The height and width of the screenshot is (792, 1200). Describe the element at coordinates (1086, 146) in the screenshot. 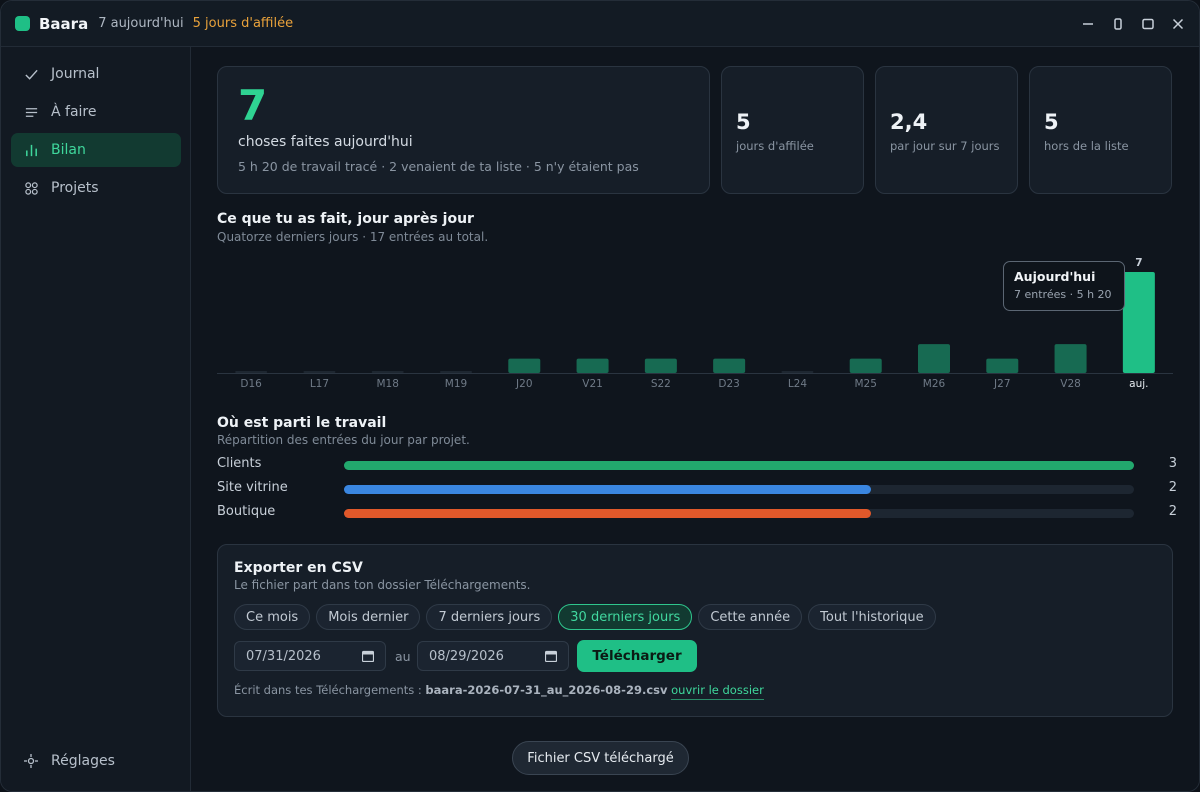

I see `stat-label: hors de la liste` at that location.